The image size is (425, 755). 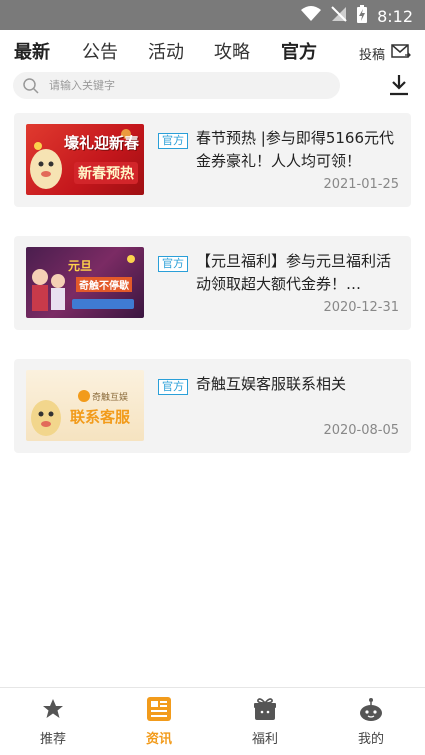 I want to click on thumb-brand: 奇触互娱, so click(x=110, y=398).